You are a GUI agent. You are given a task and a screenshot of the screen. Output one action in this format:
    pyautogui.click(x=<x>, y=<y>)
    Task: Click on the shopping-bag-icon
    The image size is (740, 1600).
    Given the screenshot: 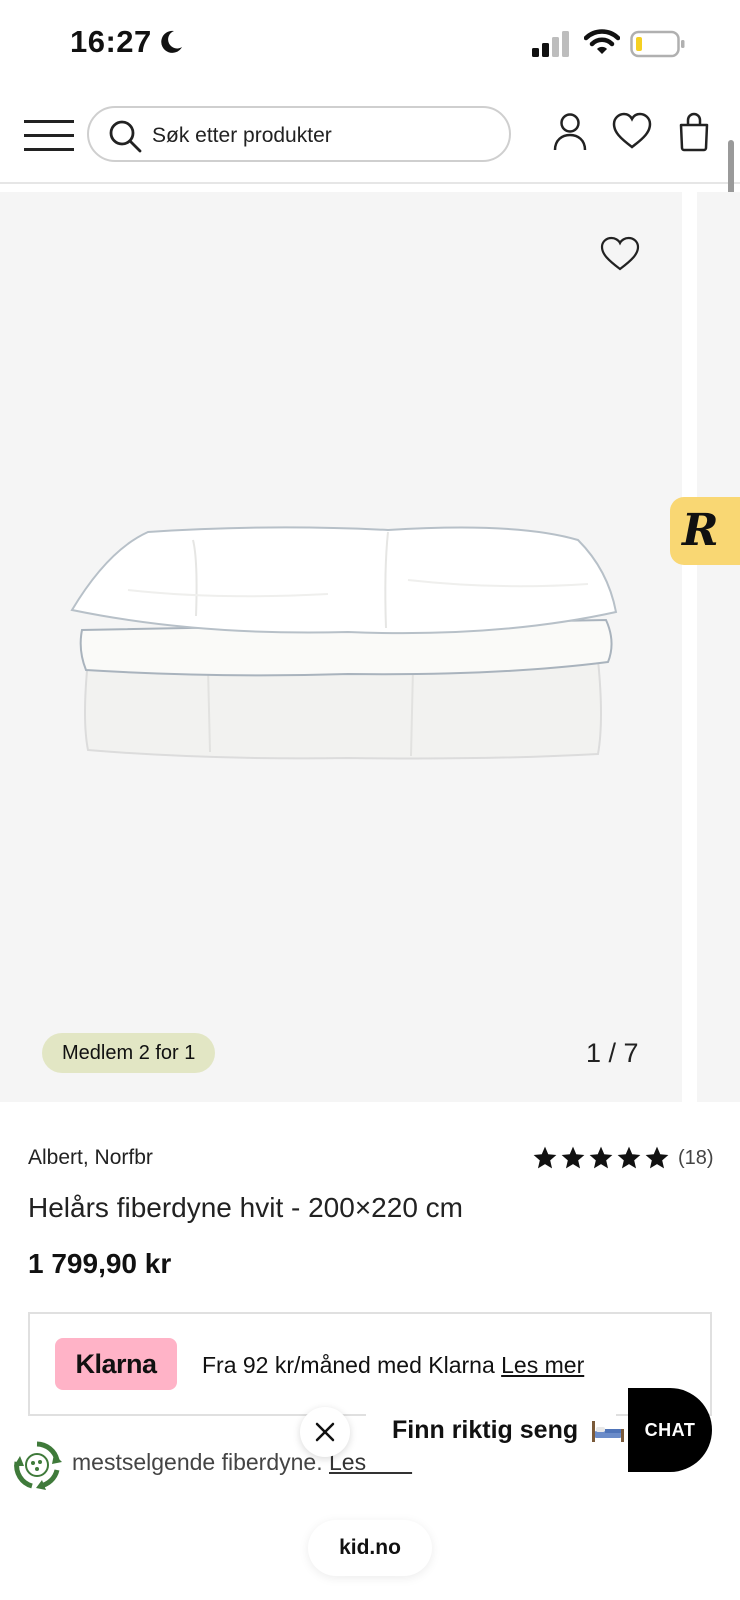 What is the action you would take?
    pyautogui.click(x=694, y=132)
    